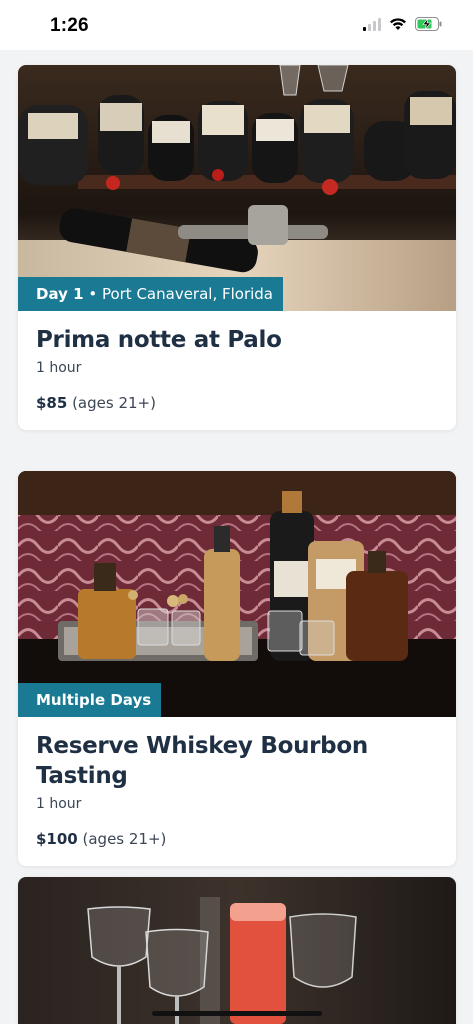 The image size is (473, 1024). What do you see at coordinates (236, 25) in the screenshot?
I see `status-bar: 1:26` at bounding box center [236, 25].